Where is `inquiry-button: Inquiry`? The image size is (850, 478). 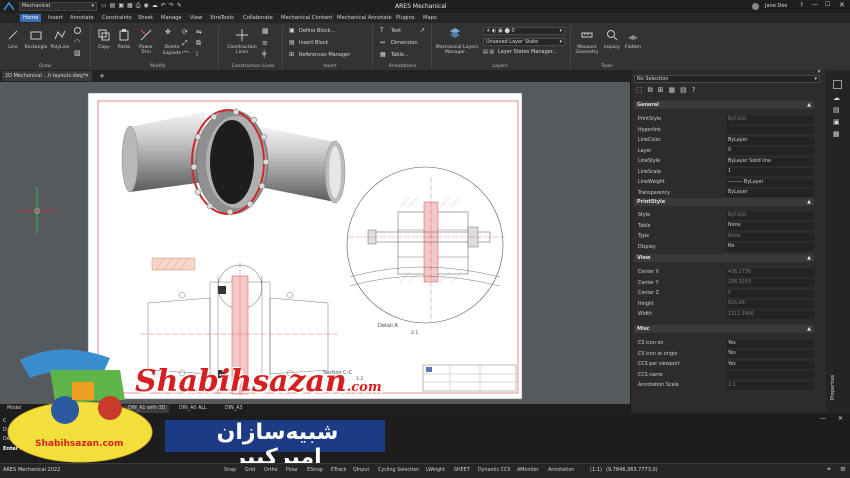
inquiry-button: Inquiry is located at coordinates (612, 47).